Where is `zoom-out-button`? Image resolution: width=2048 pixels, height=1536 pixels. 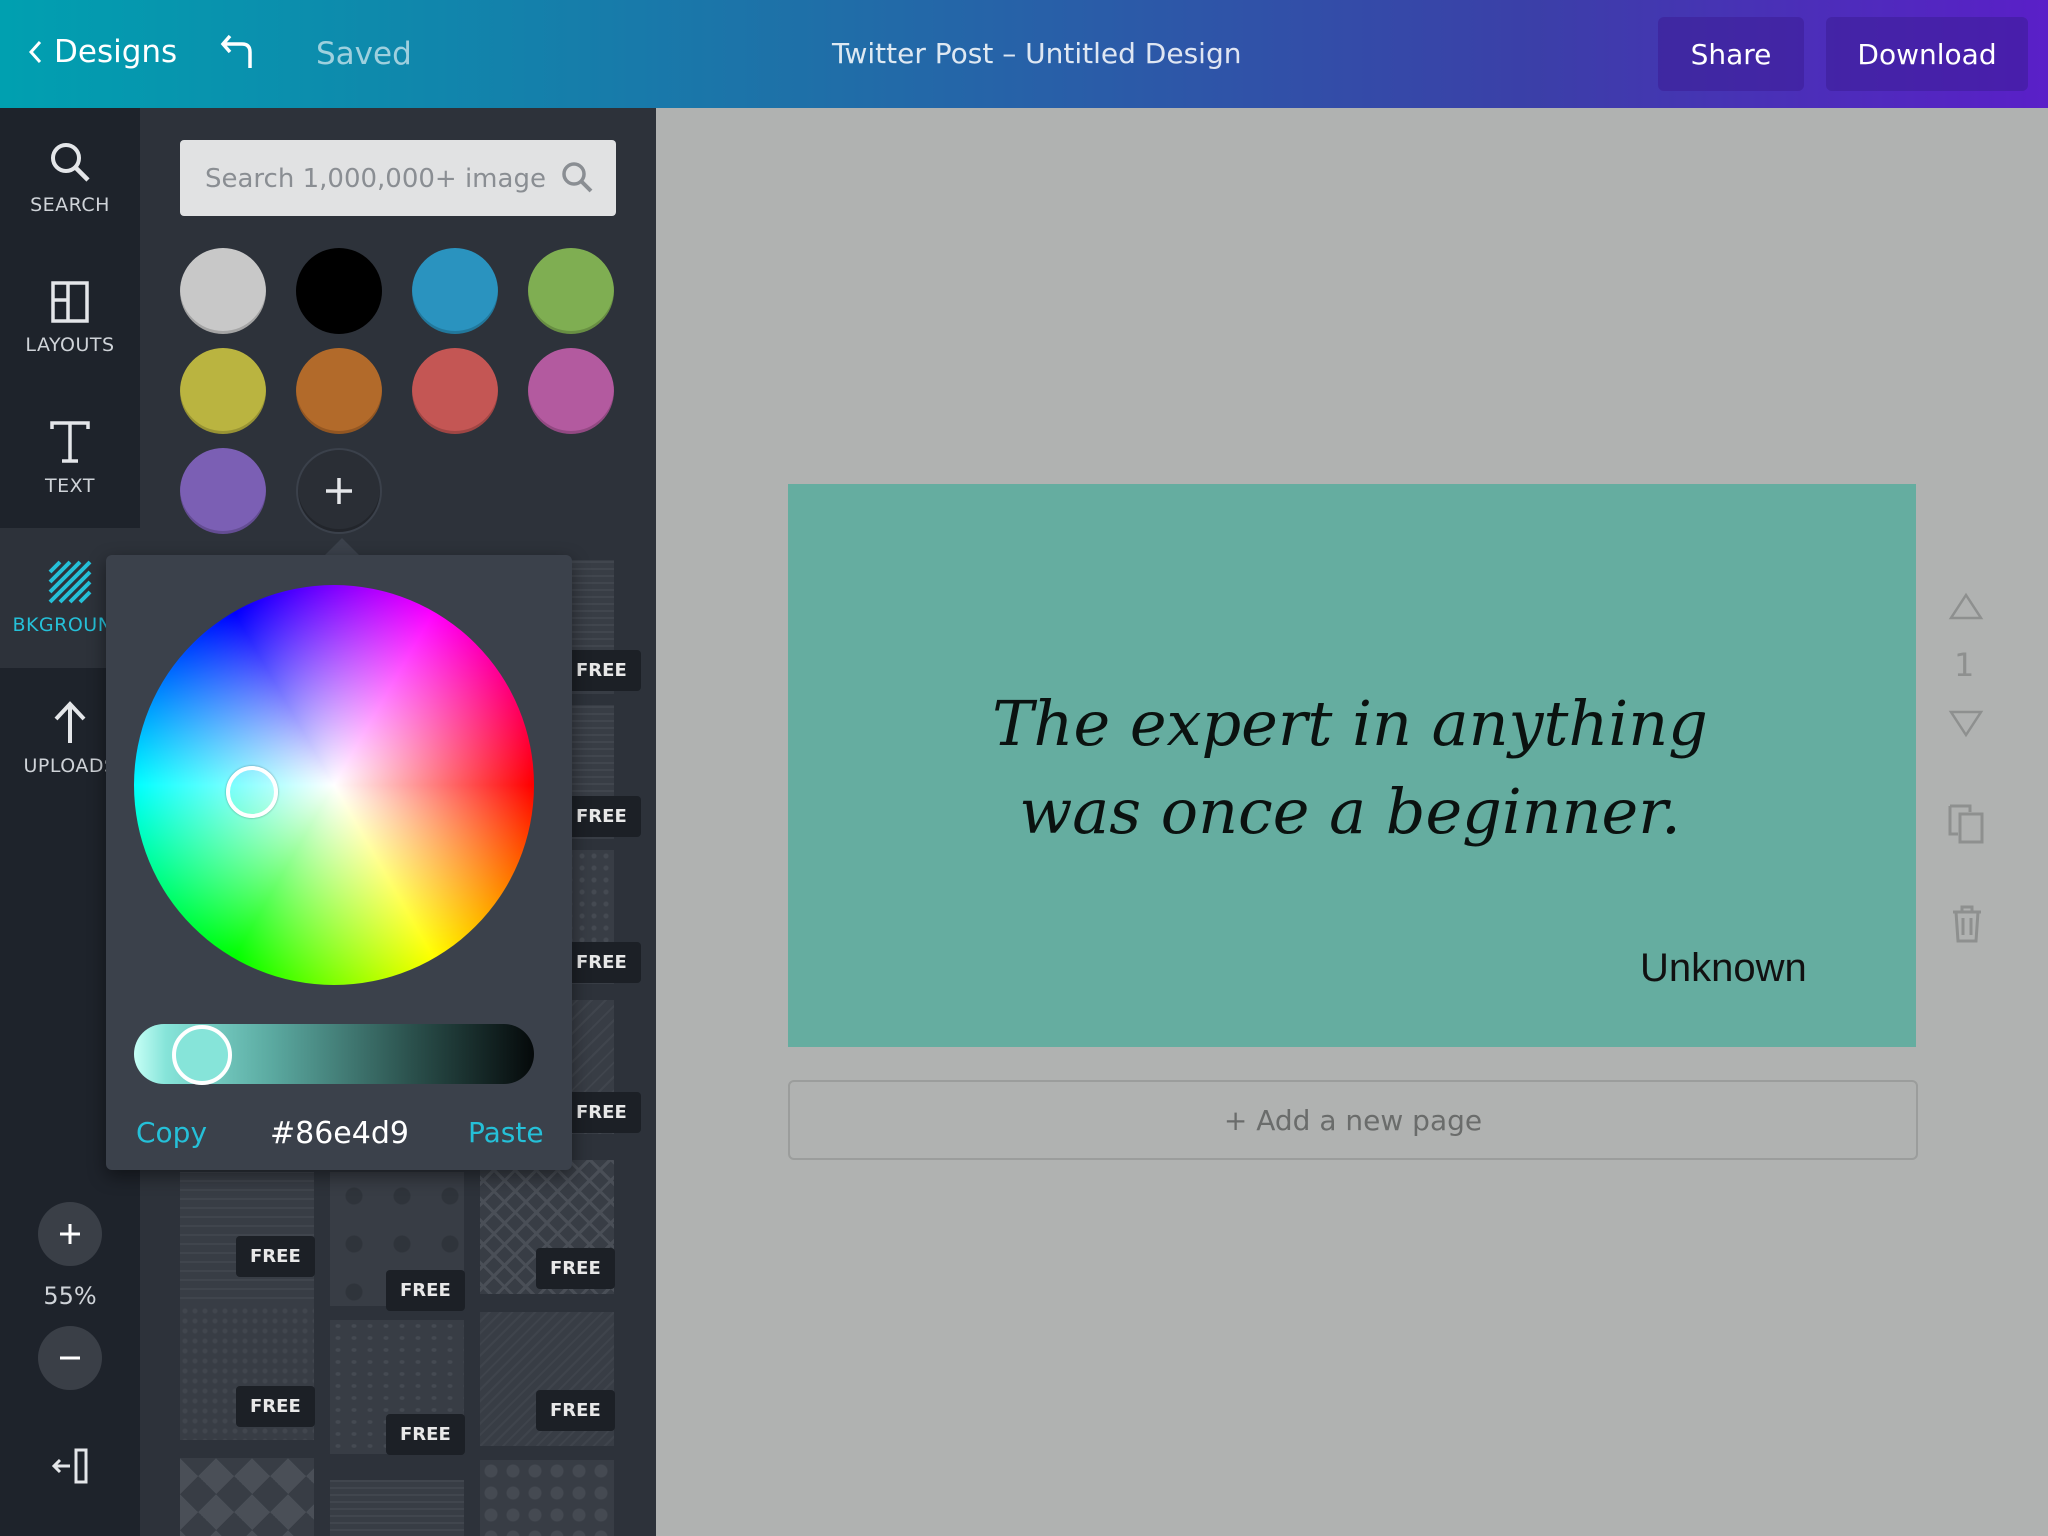
zoom-out-button is located at coordinates (70, 1358).